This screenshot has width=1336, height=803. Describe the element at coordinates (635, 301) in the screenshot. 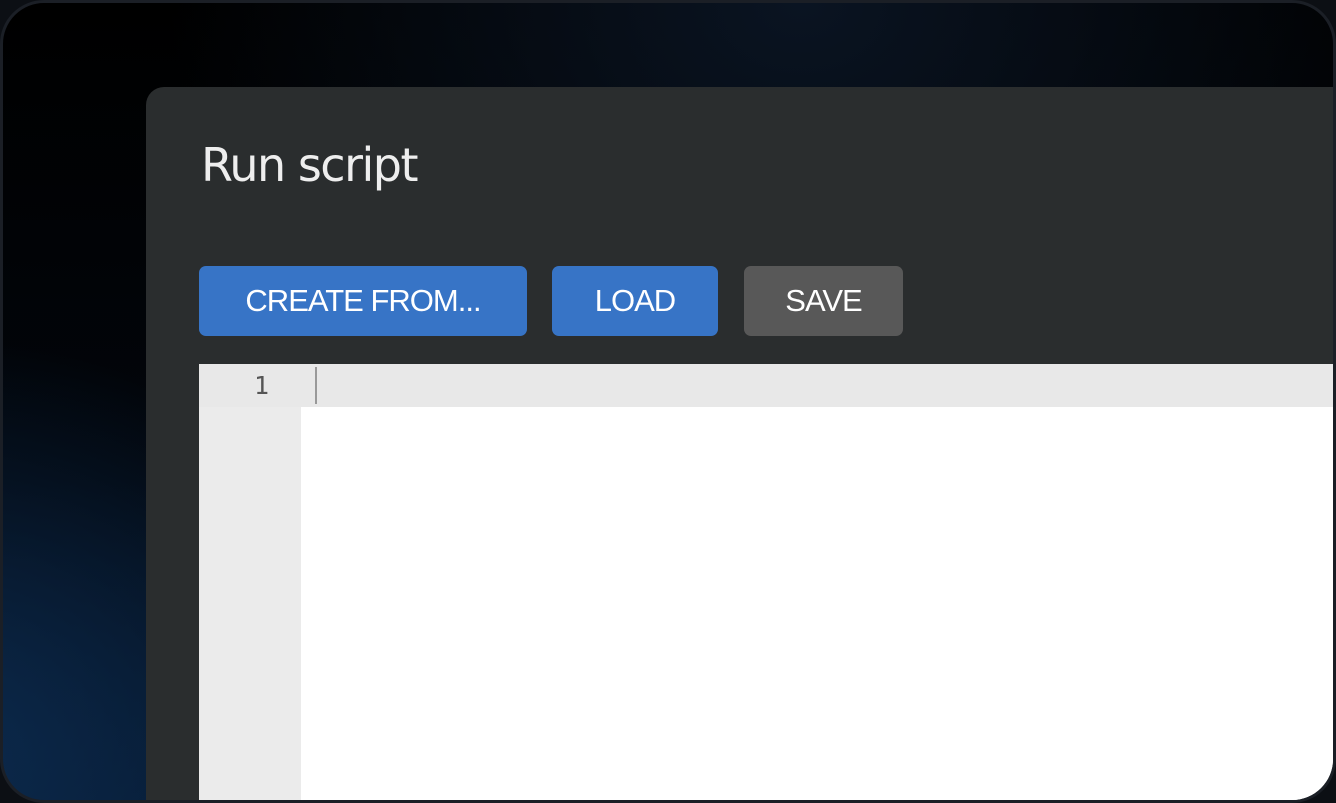

I see `load-button: LOAD` at that location.